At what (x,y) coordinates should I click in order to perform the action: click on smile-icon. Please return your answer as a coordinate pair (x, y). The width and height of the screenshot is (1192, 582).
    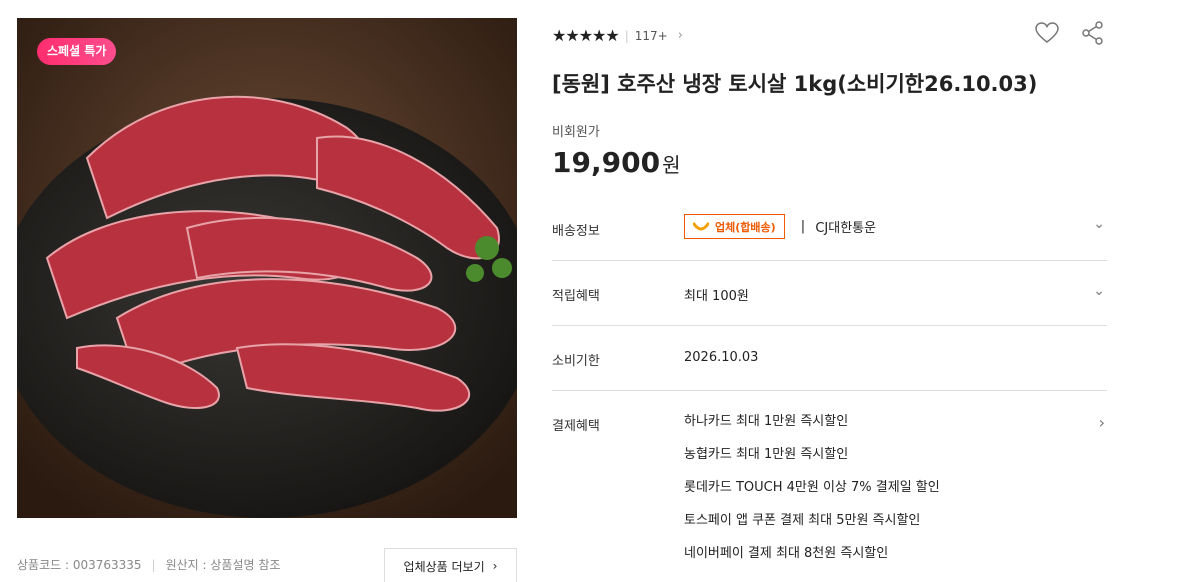
    Looking at the image, I should click on (701, 226).